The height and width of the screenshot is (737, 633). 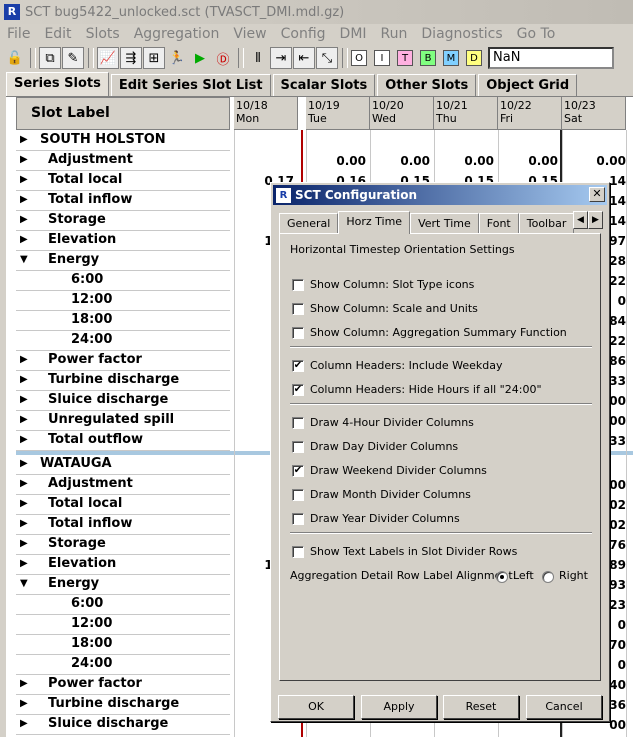 What do you see at coordinates (123, 441) in the screenshot?
I see `slot-row: ▶ Total outflow` at bounding box center [123, 441].